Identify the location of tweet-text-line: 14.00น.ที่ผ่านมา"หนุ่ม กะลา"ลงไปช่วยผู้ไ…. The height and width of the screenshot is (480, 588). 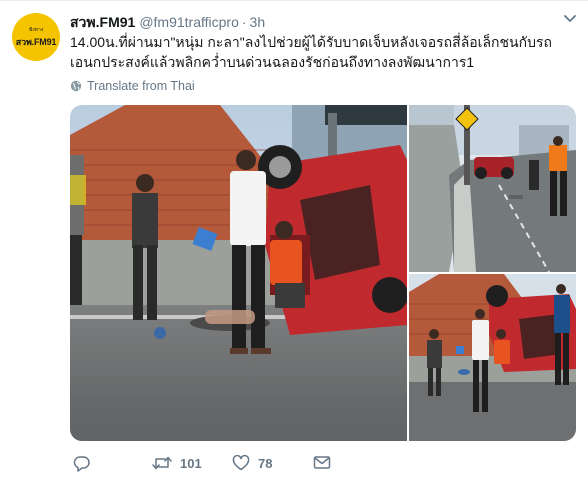
(311, 42).